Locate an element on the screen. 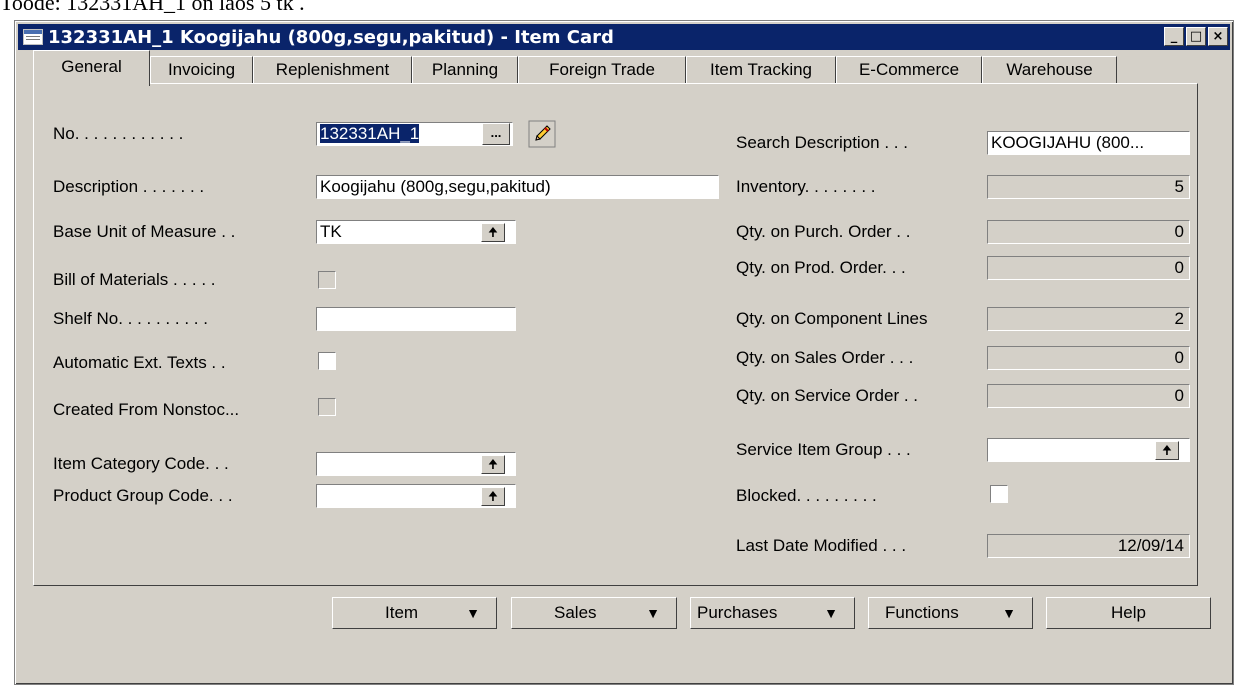 This screenshot has width=1250, height=693. item-menu-button: Item ▼ is located at coordinates (414, 613).